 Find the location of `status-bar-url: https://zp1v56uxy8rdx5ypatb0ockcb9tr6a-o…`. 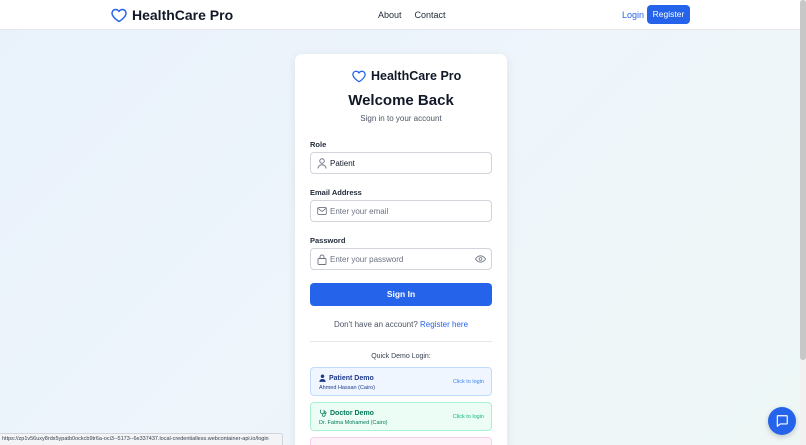

status-bar-url: https://zp1v56uxy8rdx5ypatb0ockcb9tr6a-o… is located at coordinates (141, 439).